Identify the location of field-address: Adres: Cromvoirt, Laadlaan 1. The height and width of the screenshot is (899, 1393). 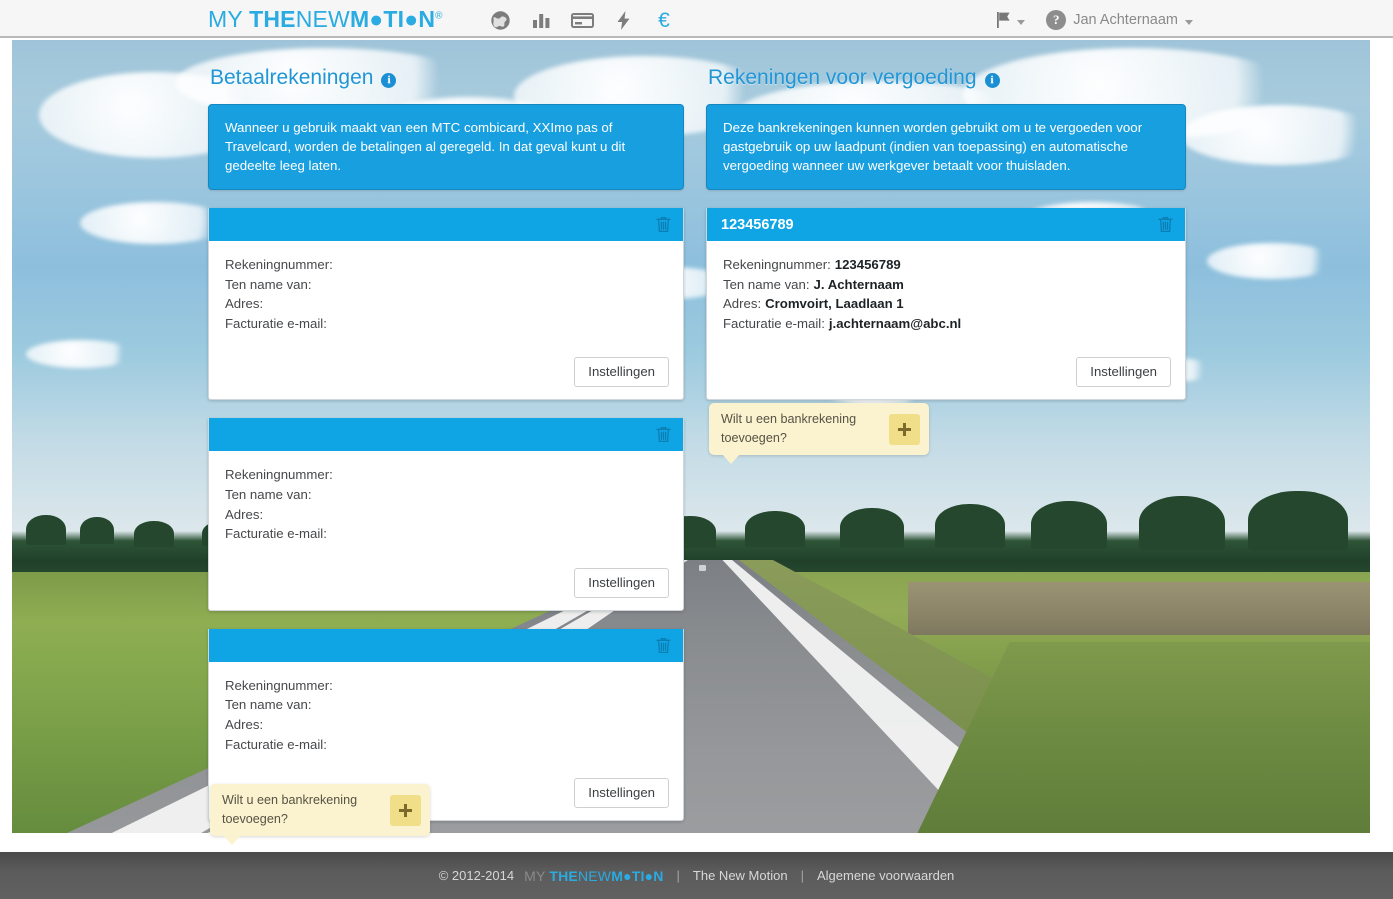
(946, 304).